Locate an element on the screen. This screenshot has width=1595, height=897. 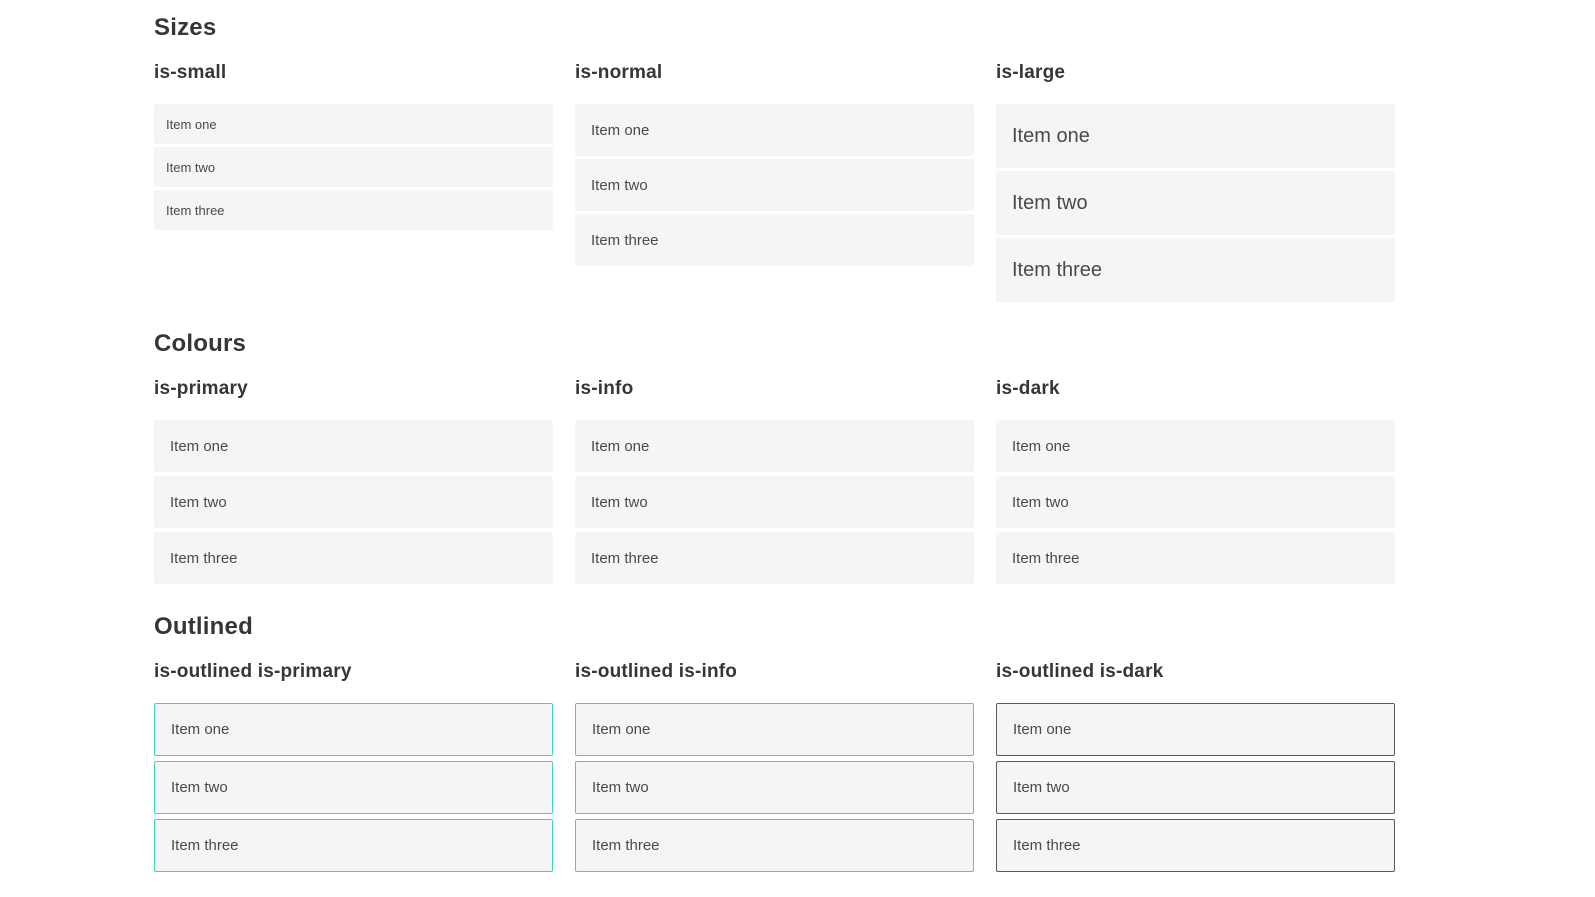
column-heading-outlined-dark: is-outlined is-dark is located at coordinates (1080, 671).